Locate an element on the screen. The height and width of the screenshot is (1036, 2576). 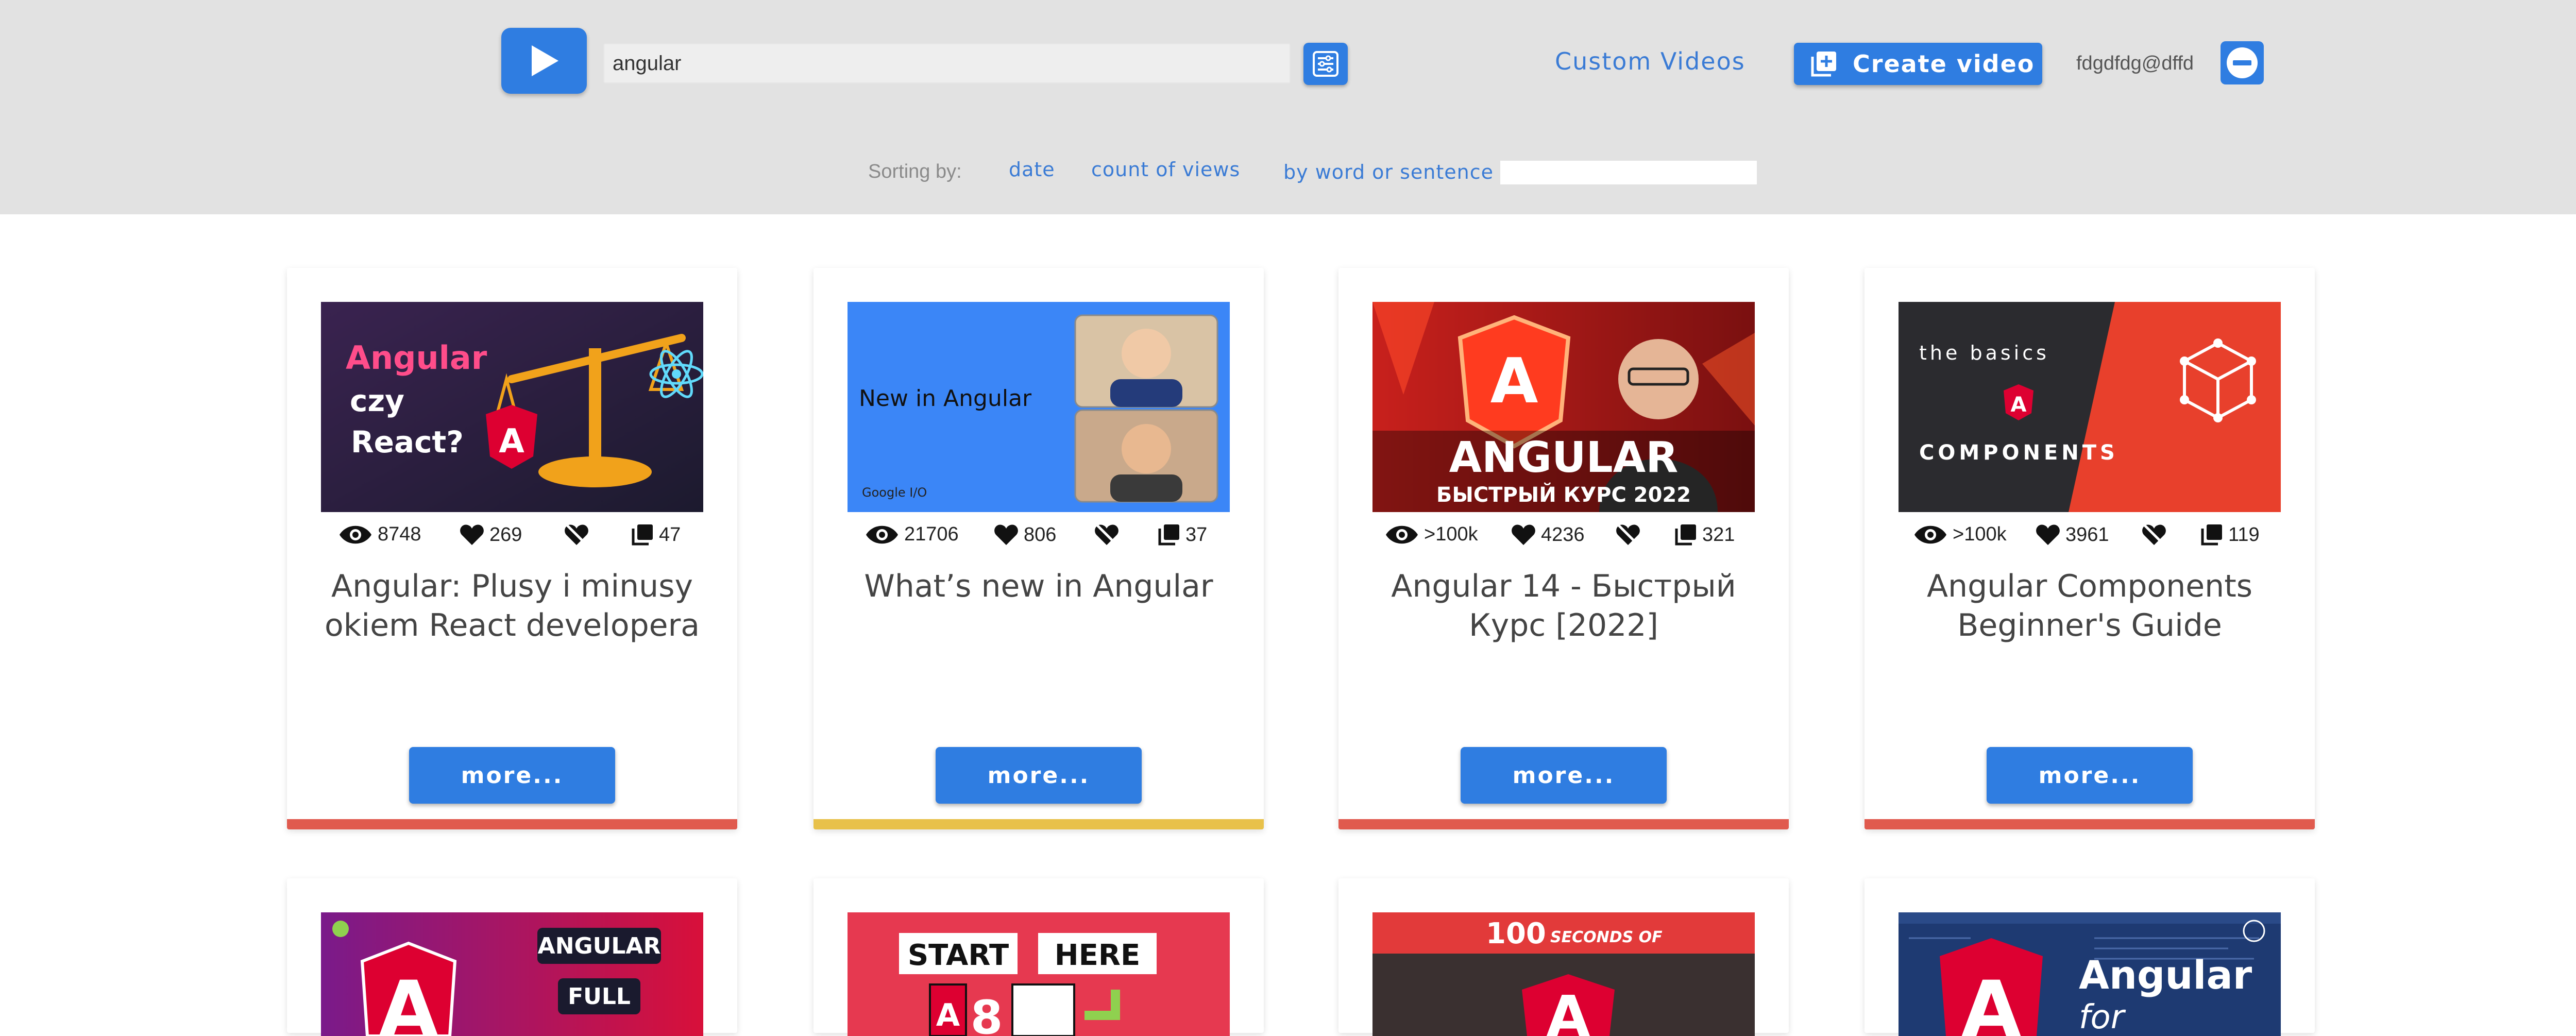
search-input: angular is located at coordinates (947, 63).